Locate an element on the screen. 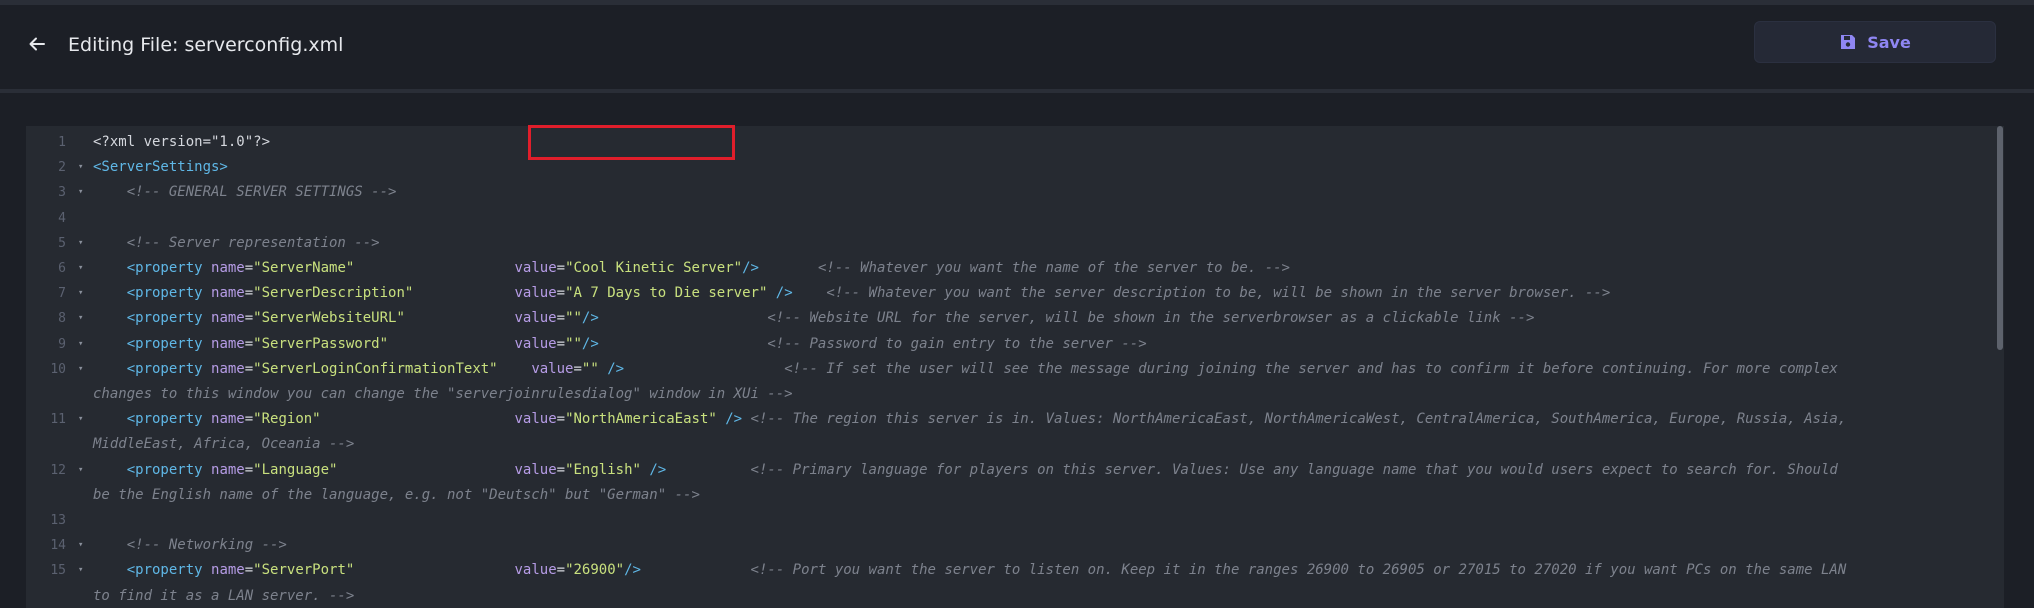  code-token: <!-- Networking --> is located at coordinates (190, 545).